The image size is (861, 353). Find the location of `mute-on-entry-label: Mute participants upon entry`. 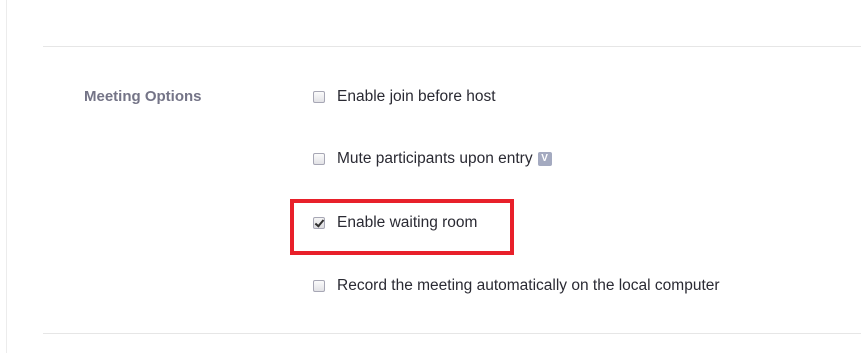

mute-on-entry-label: Mute participants upon entry is located at coordinates (435, 158).